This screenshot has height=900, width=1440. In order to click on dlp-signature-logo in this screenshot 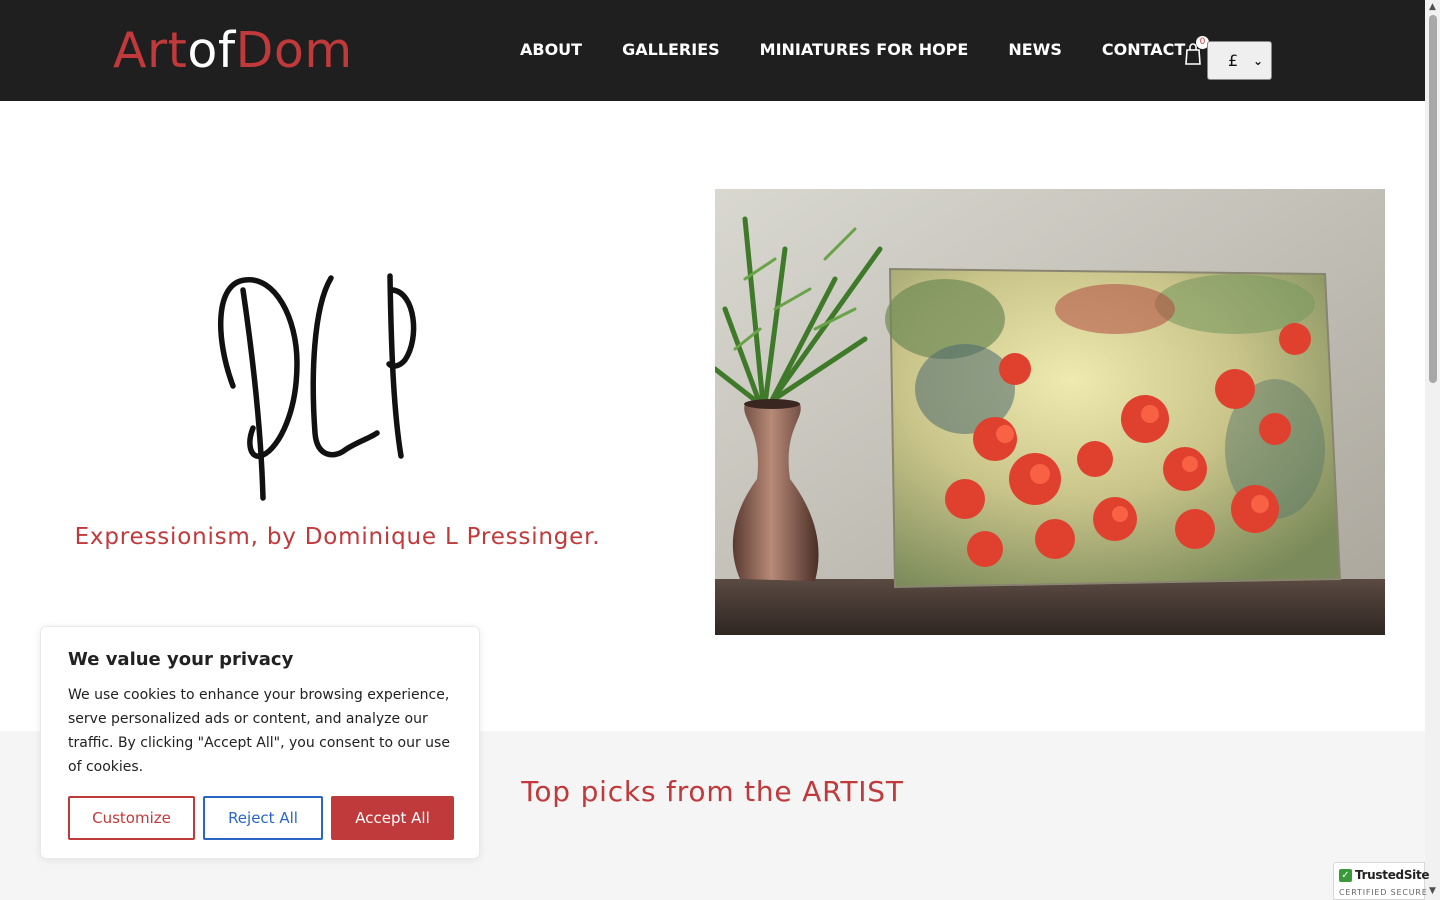, I will do `click(317, 387)`.